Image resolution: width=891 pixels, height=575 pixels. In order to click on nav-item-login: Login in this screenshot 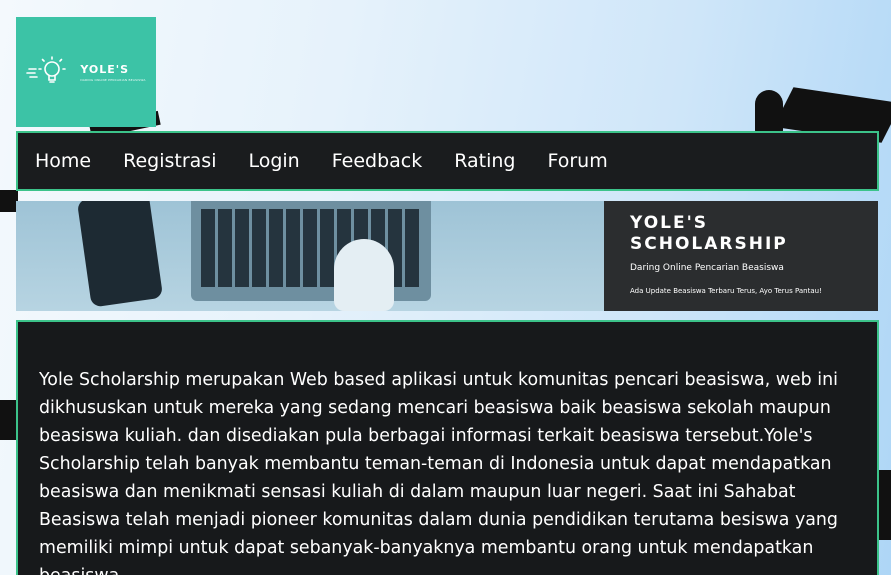, I will do `click(273, 161)`.